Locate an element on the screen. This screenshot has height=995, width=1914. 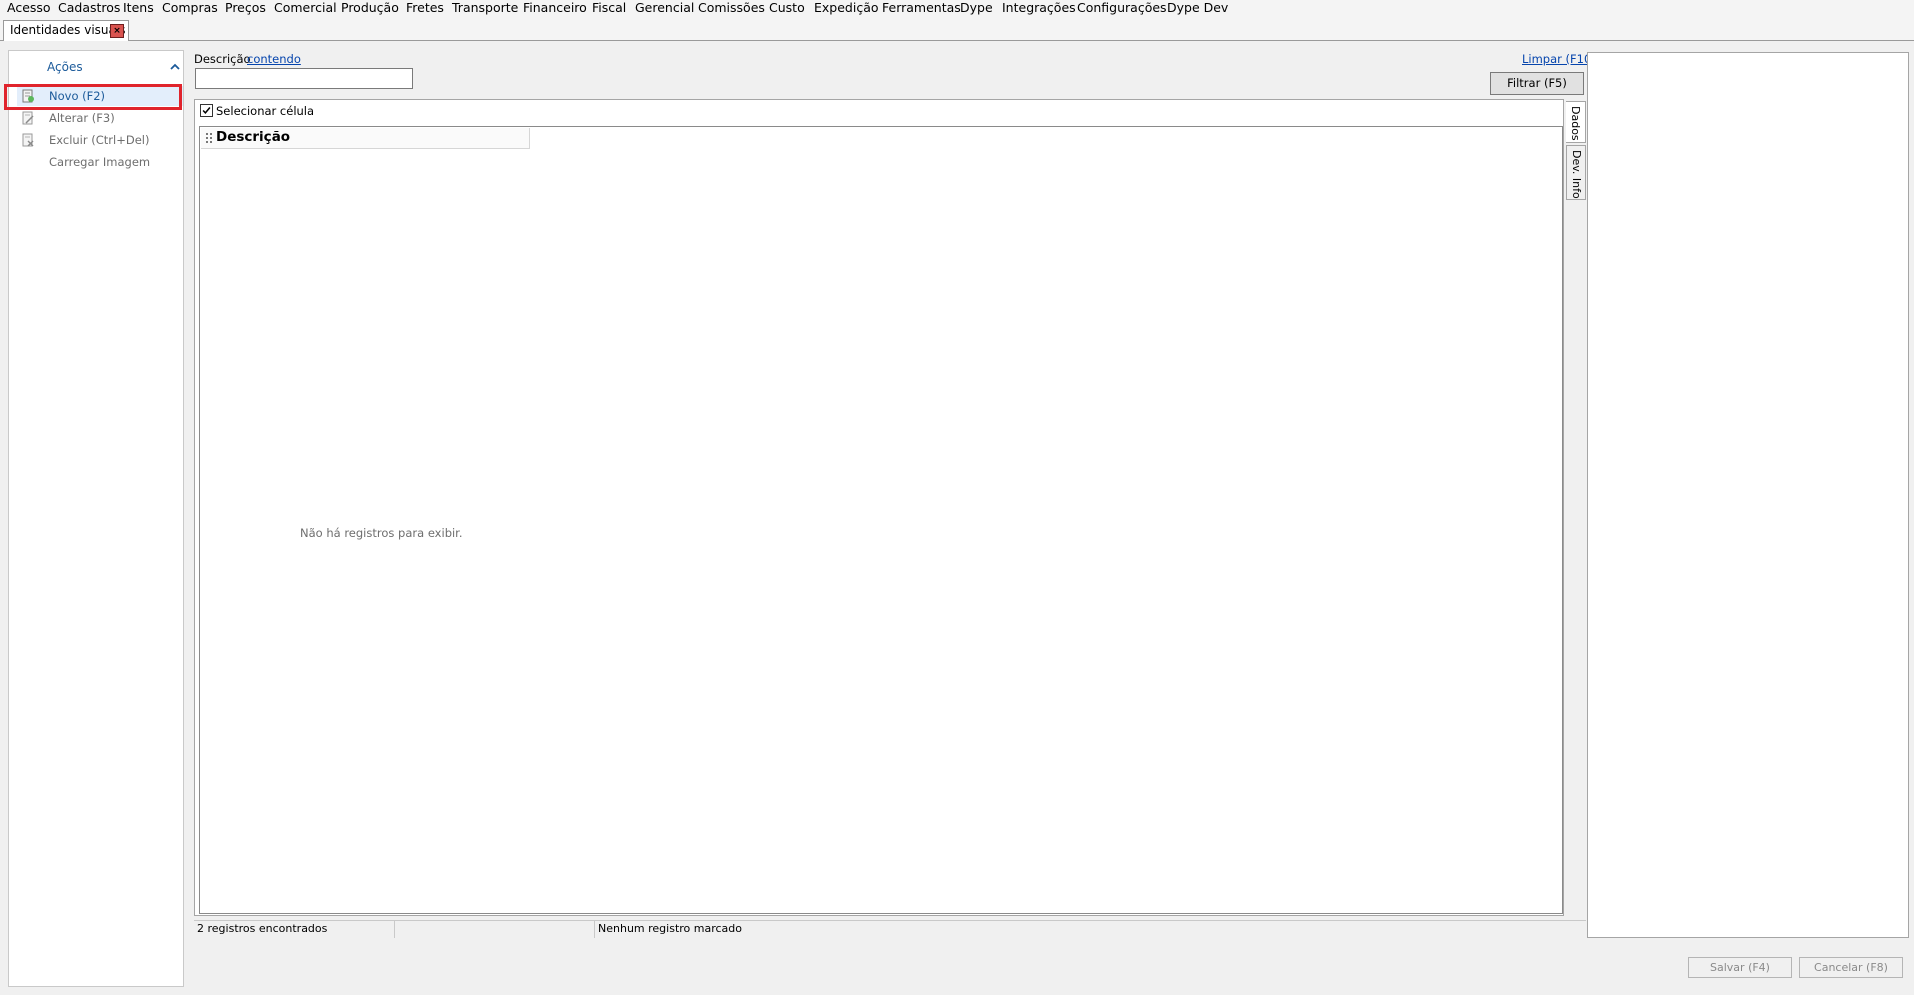
empty-grid-message: Não há registros para exibir. is located at coordinates (381, 533).